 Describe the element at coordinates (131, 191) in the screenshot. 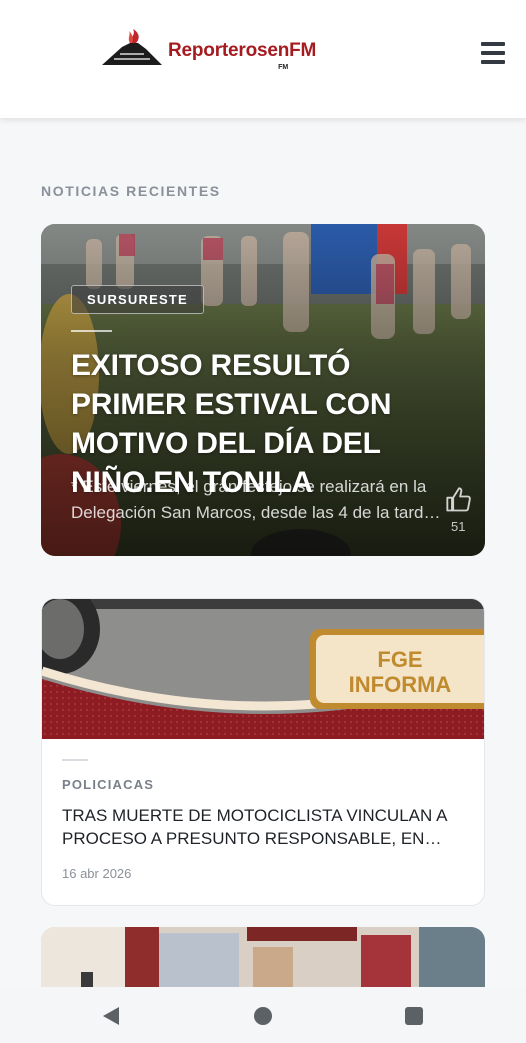

I see `section-title: NOTICIAS RECIENTES` at that location.